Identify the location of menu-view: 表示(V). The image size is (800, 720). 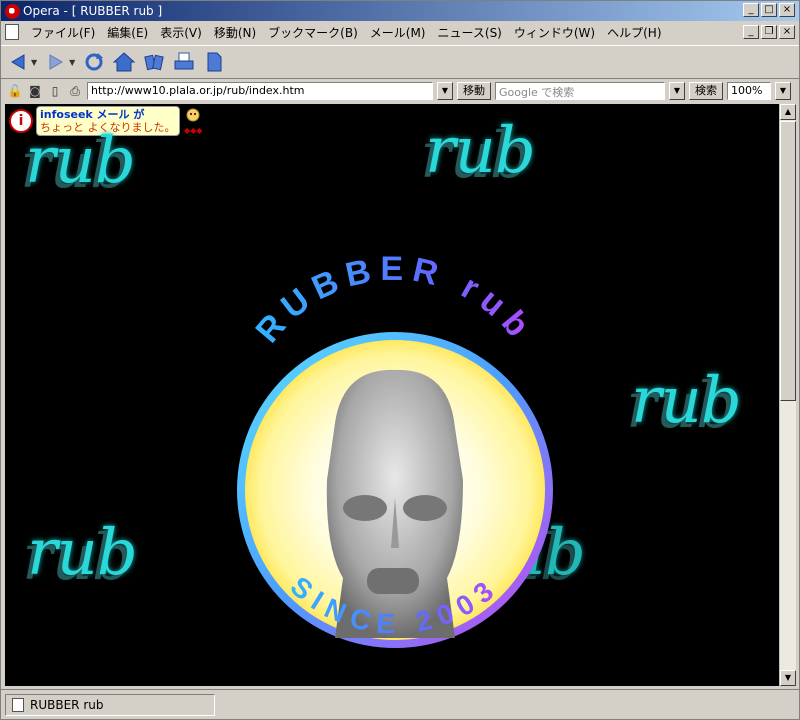
(181, 32).